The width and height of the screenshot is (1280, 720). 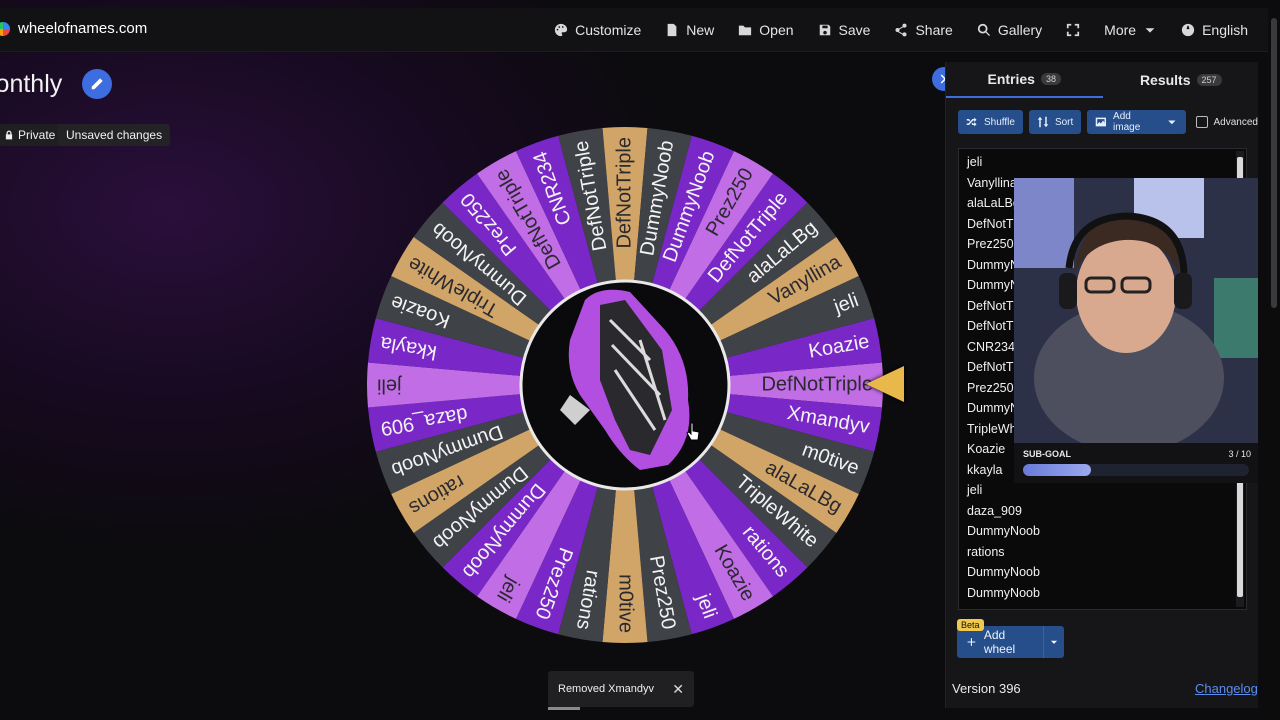 I want to click on palette-icon, so click(x=561, y=30).